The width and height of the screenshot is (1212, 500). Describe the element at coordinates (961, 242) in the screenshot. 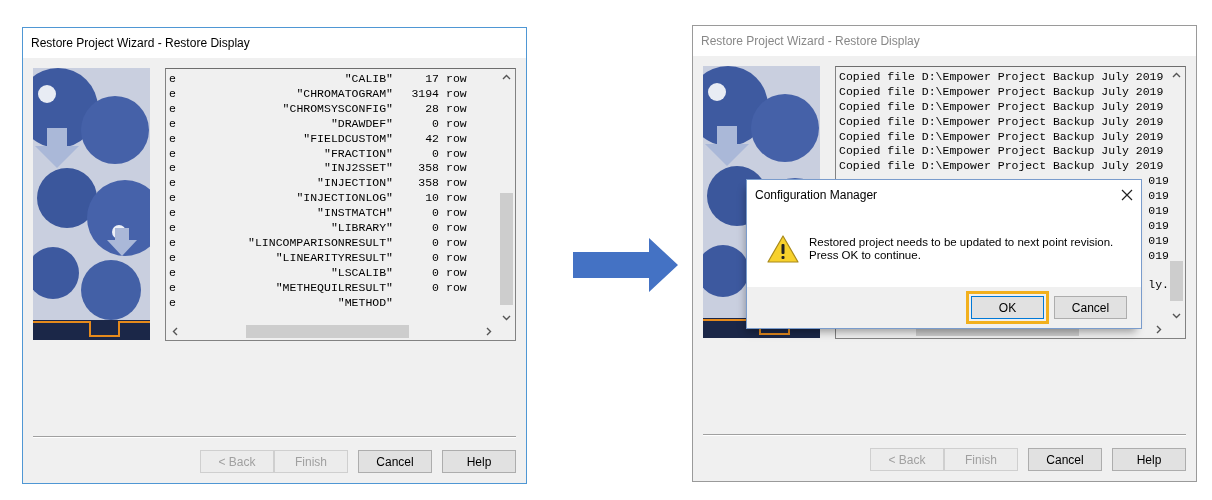

I see `message-text: Restored project needs to be updated to next point revision.` at that location.